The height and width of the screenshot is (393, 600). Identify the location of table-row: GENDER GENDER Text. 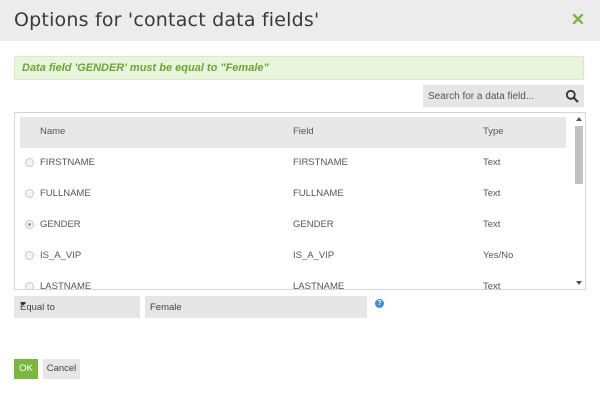
(293, 225).